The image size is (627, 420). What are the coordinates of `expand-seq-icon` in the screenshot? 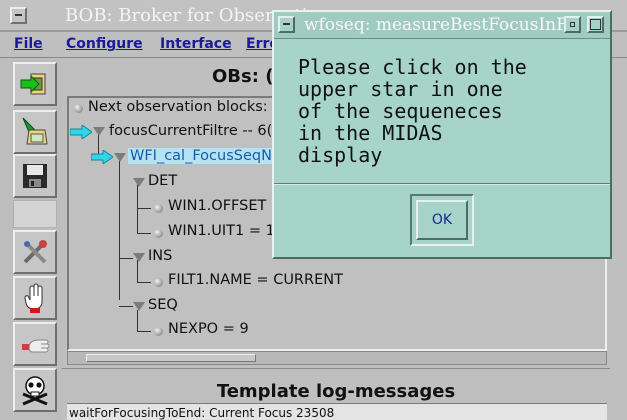 It's located at (139, 306).